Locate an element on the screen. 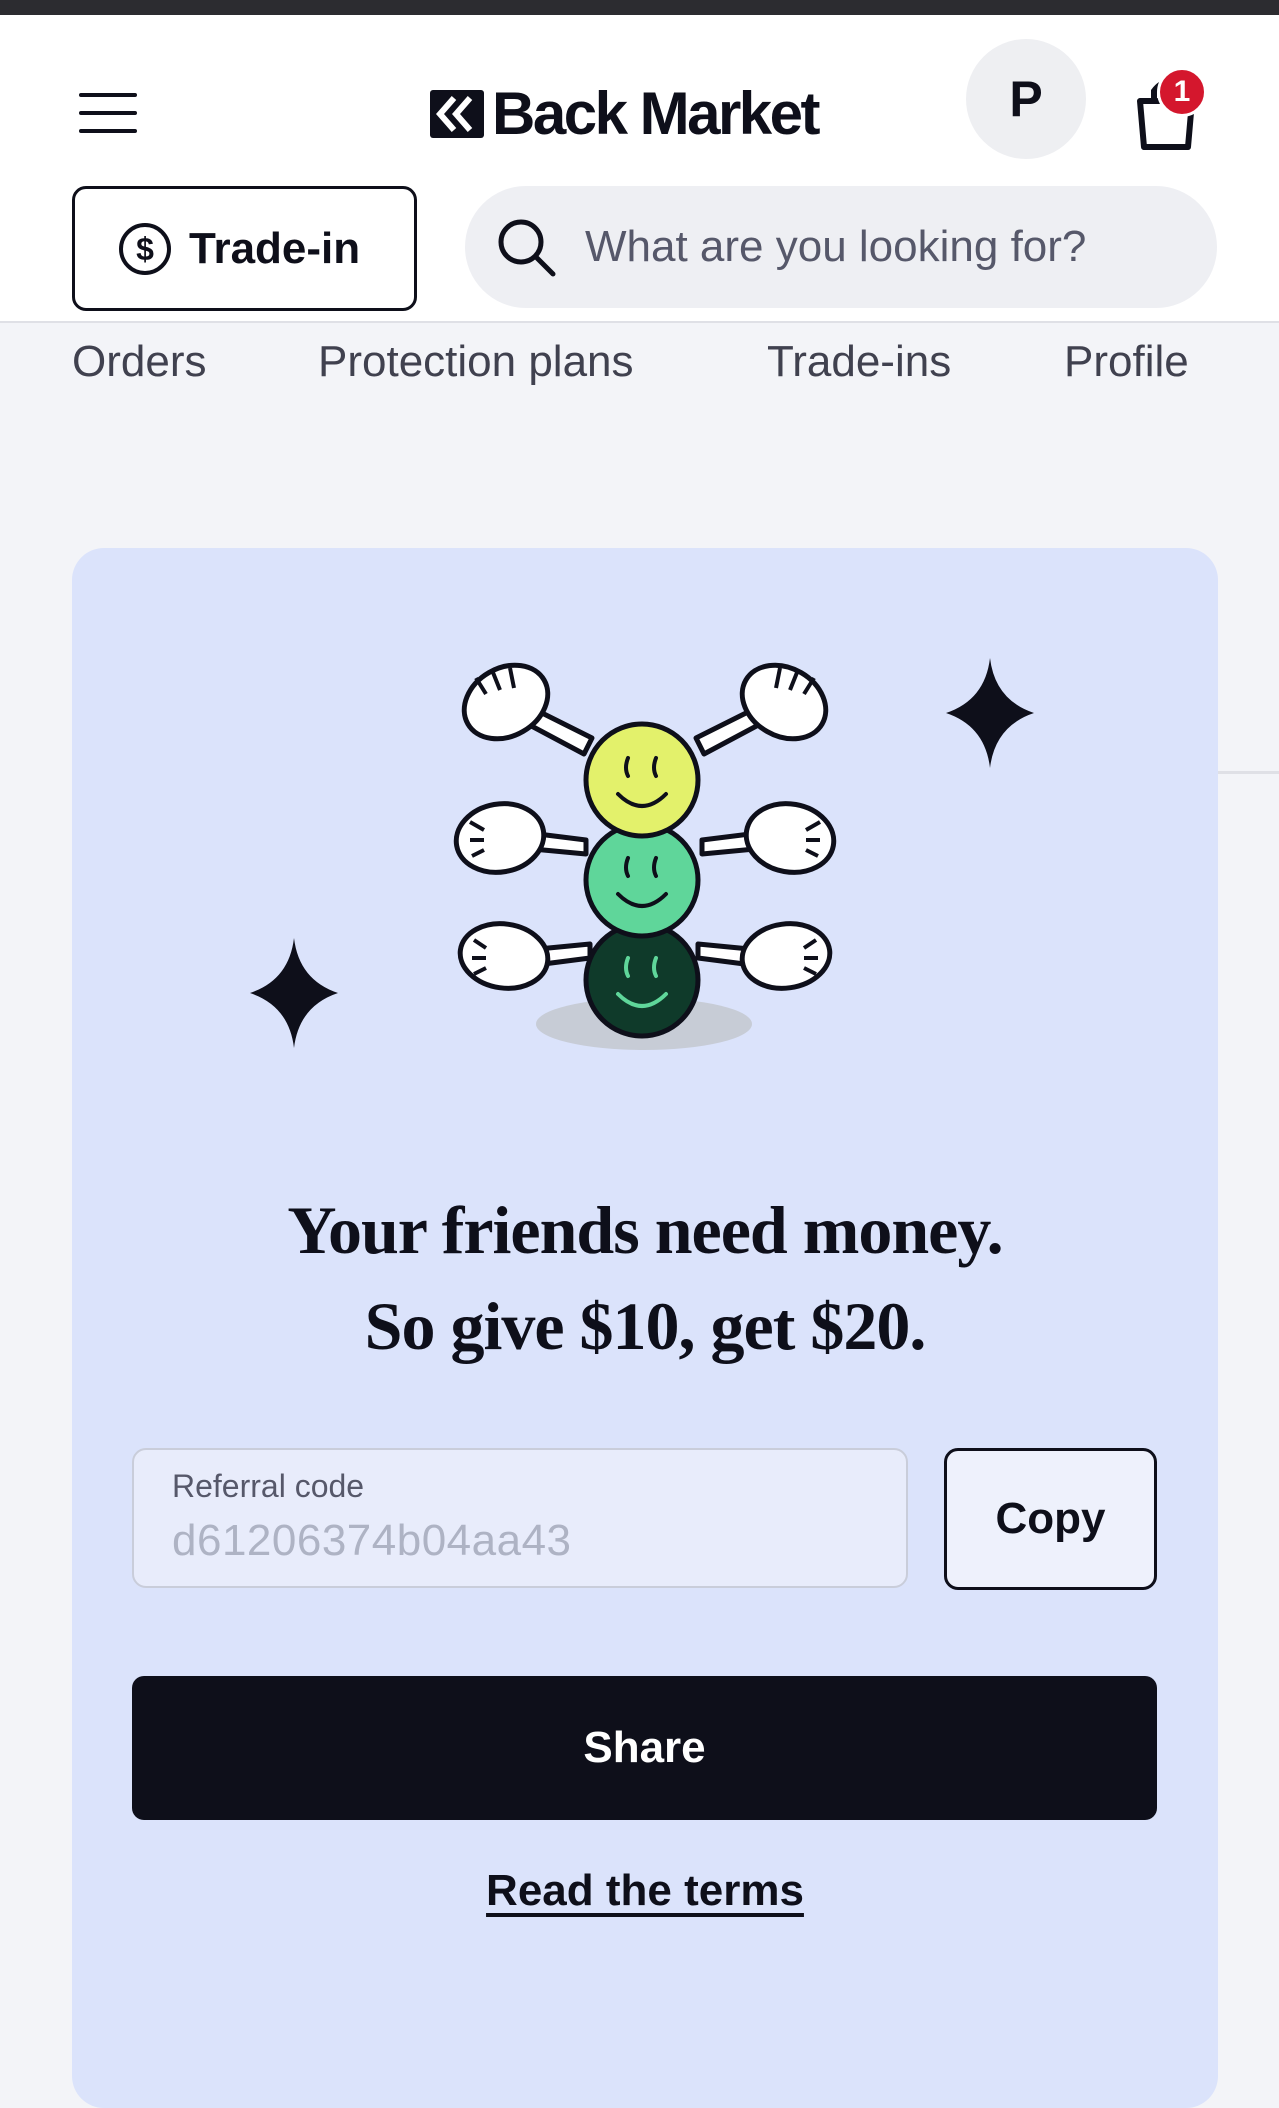 The width and height of the screenshot is (1279, 2108). share-button: Share is located at coordinates (644, 1748).